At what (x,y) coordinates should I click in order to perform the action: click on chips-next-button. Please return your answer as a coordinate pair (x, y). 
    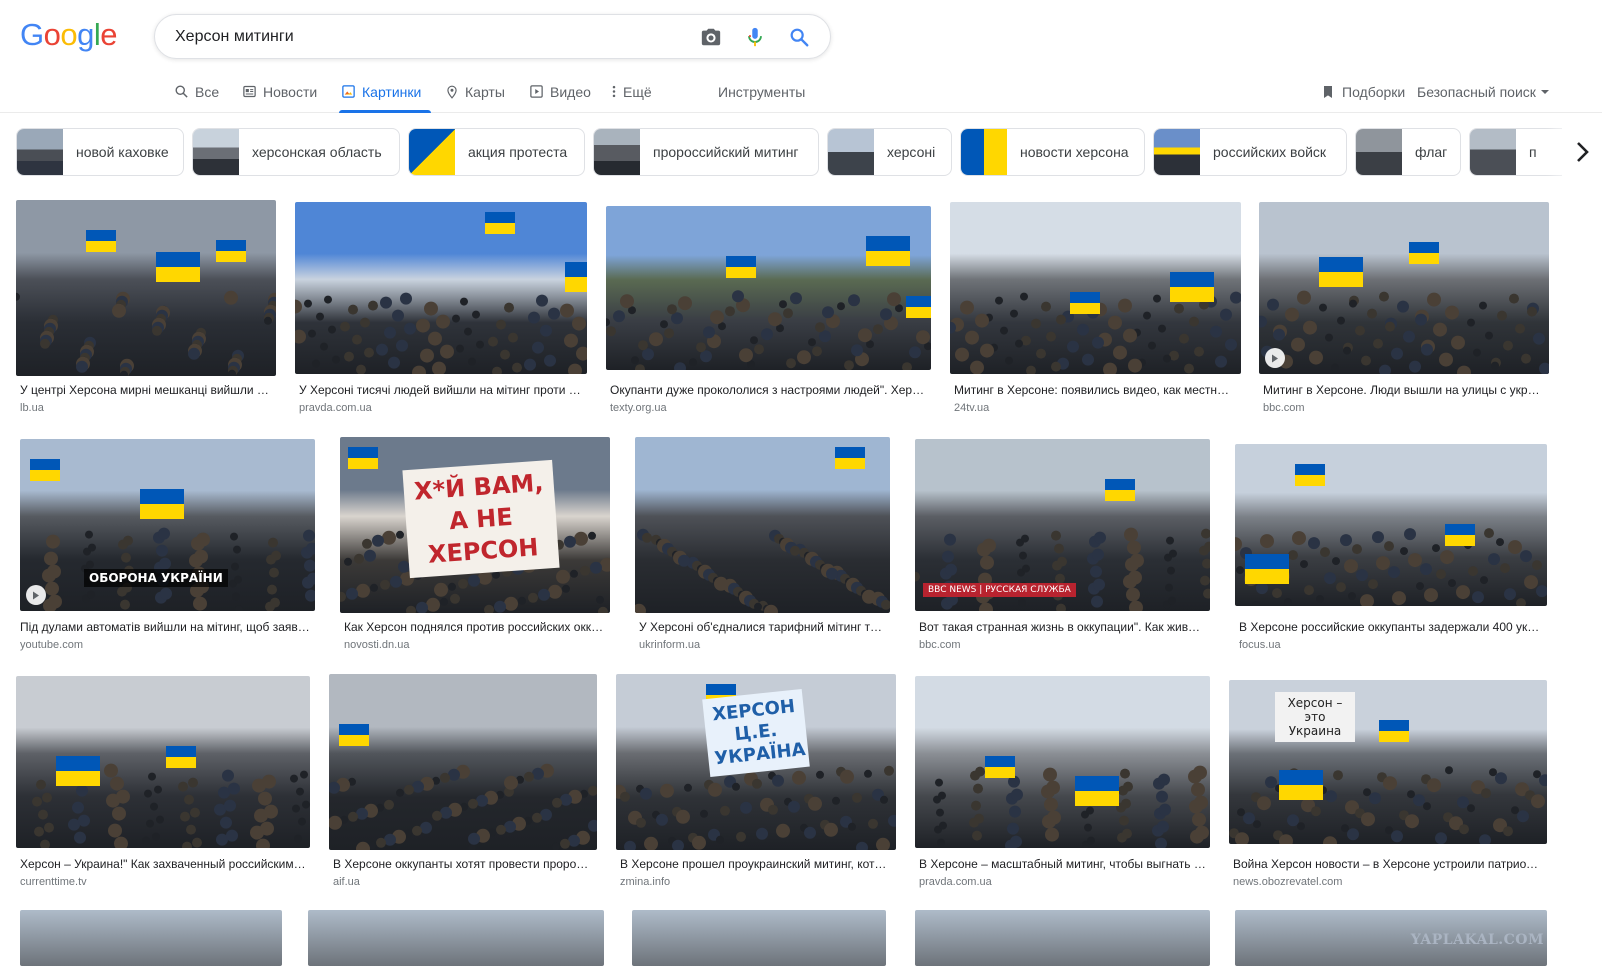
    Looking at the image, I should click on (1582, 152).